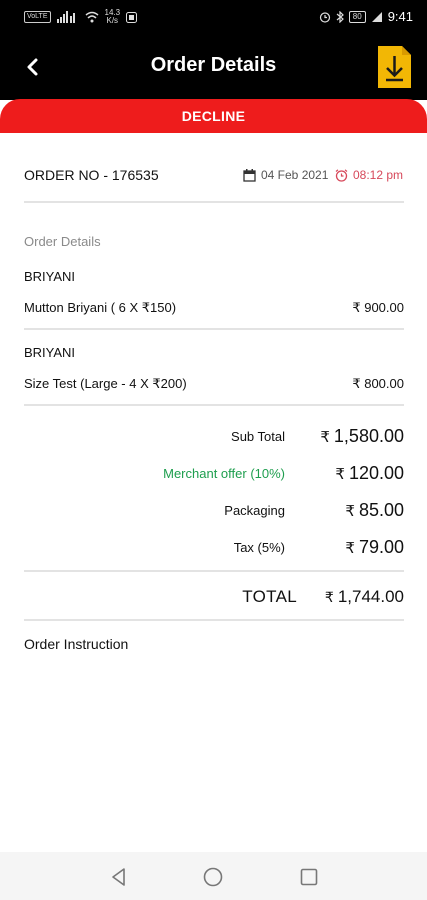  I want to click on download-invoice-button, so click(394, 67).